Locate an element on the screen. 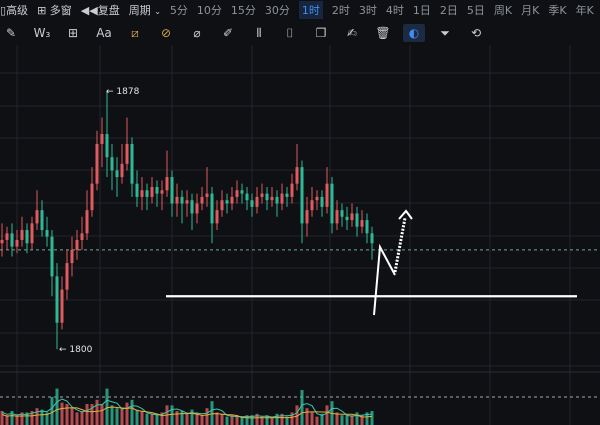  zigzag-line is located at coordinates (384, 279).